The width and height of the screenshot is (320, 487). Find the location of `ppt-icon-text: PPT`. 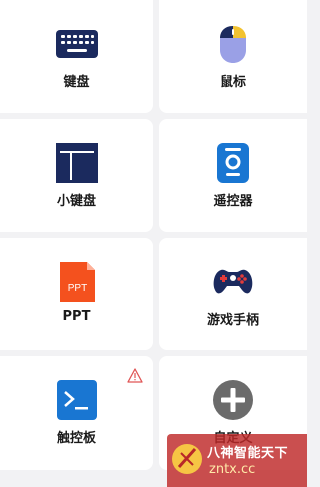

ppt-icon-text: PPT is located at coordinates (76, 288).